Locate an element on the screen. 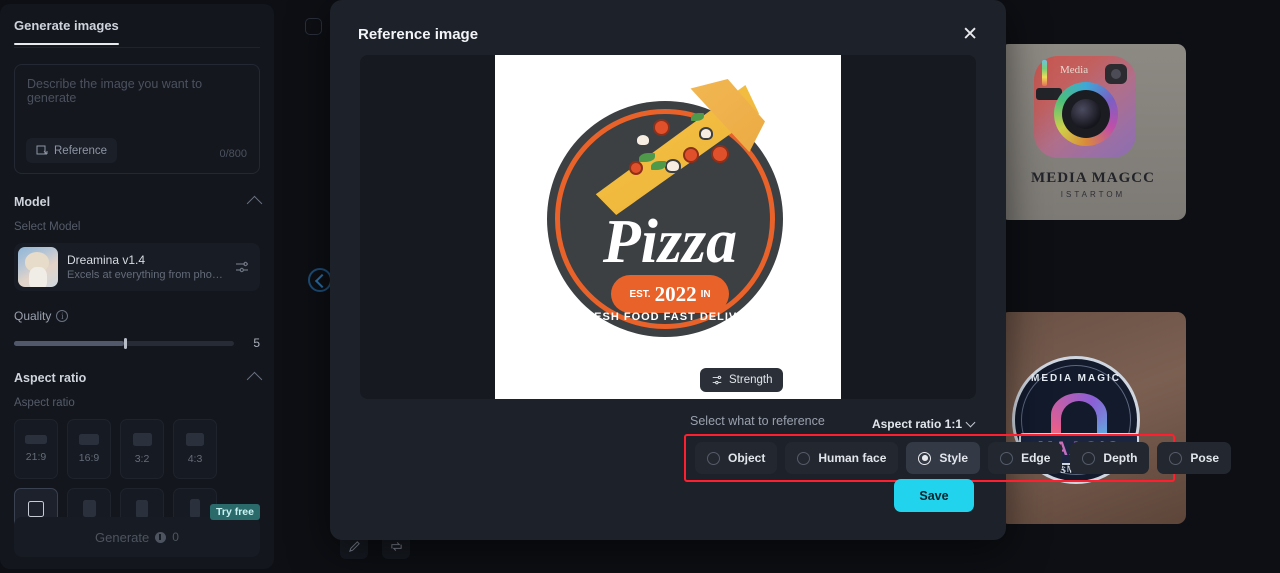 This screenshot has height=573, width=1280. chevron-up-icon is located at coordinates (254, 203).